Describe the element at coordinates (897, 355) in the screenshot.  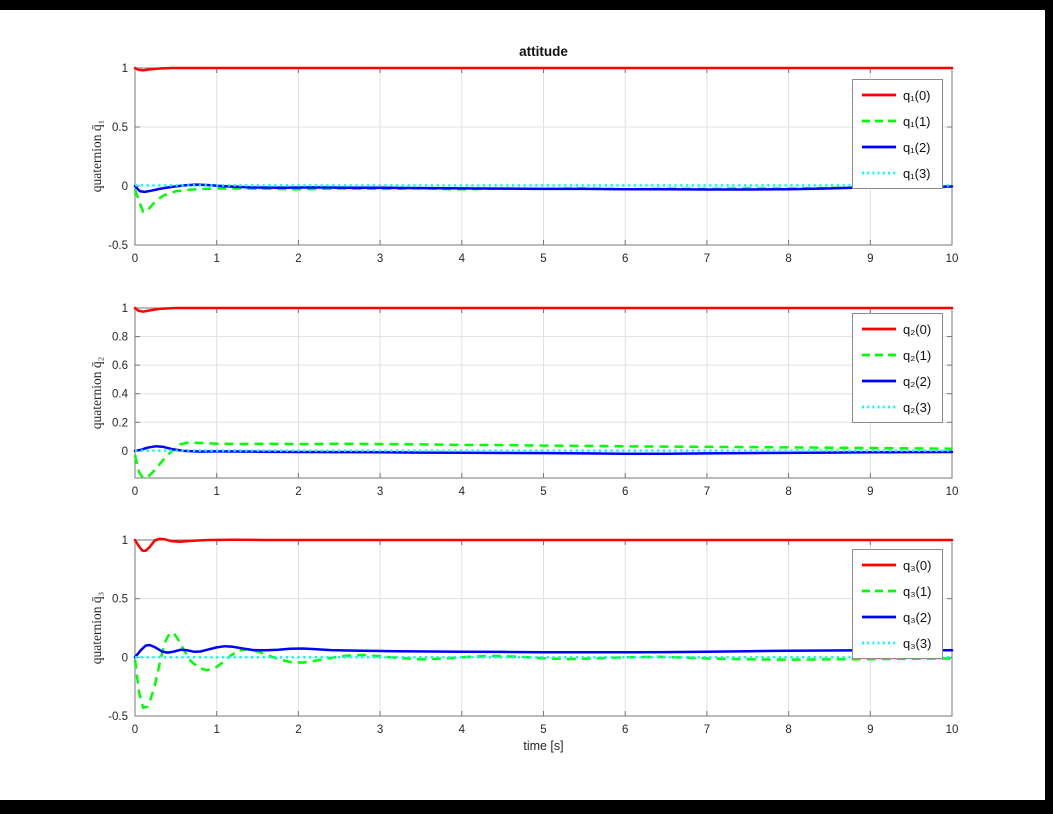
I see `legend-entry: q₂(1)` at that location.